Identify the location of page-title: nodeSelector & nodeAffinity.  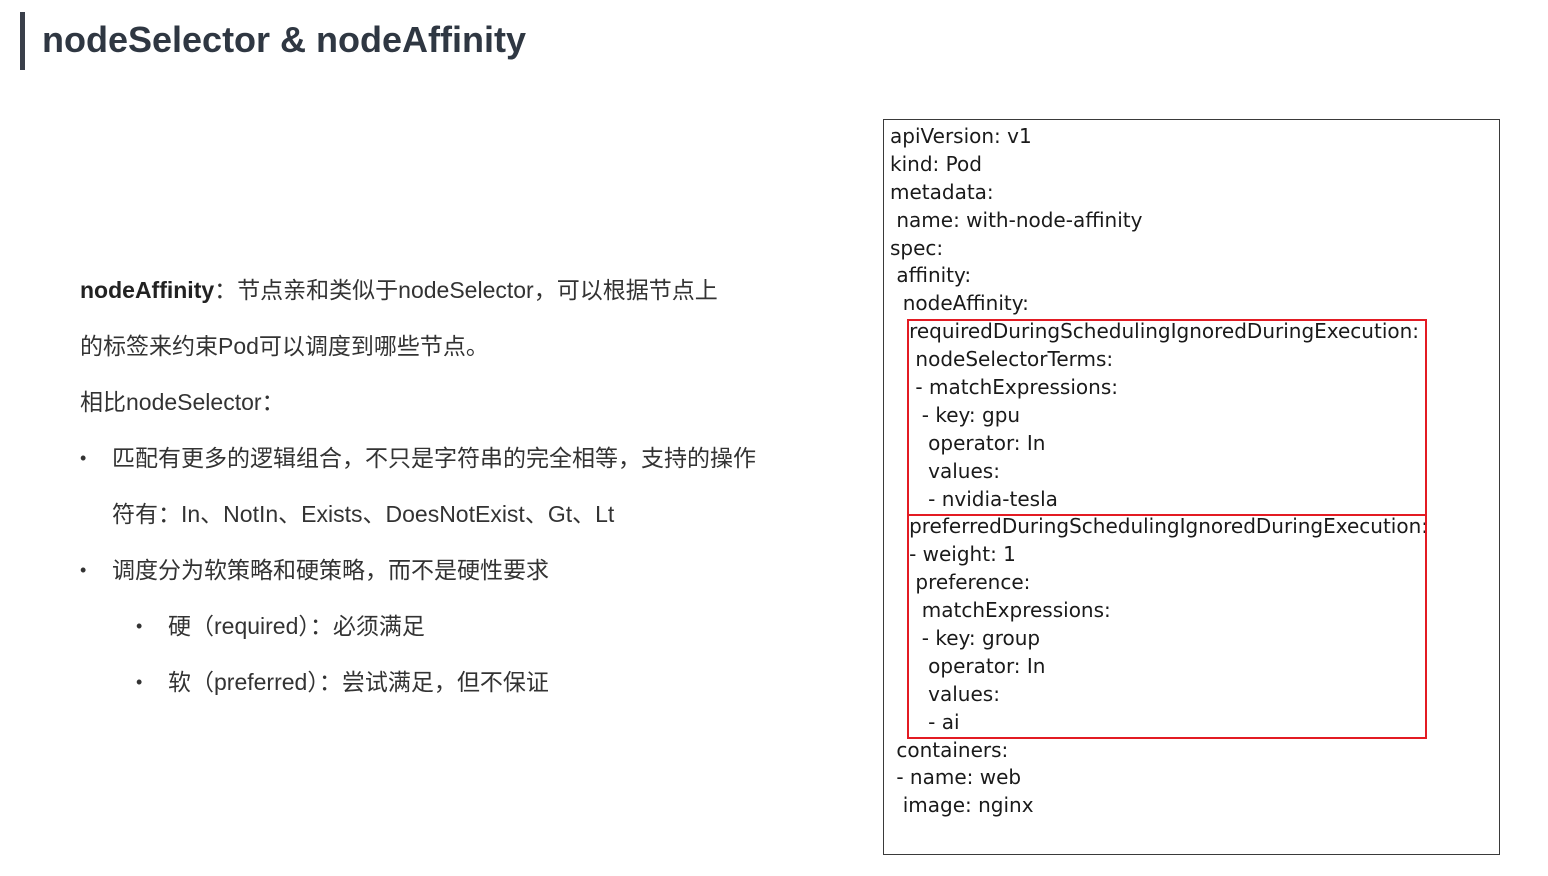
(284, 39).